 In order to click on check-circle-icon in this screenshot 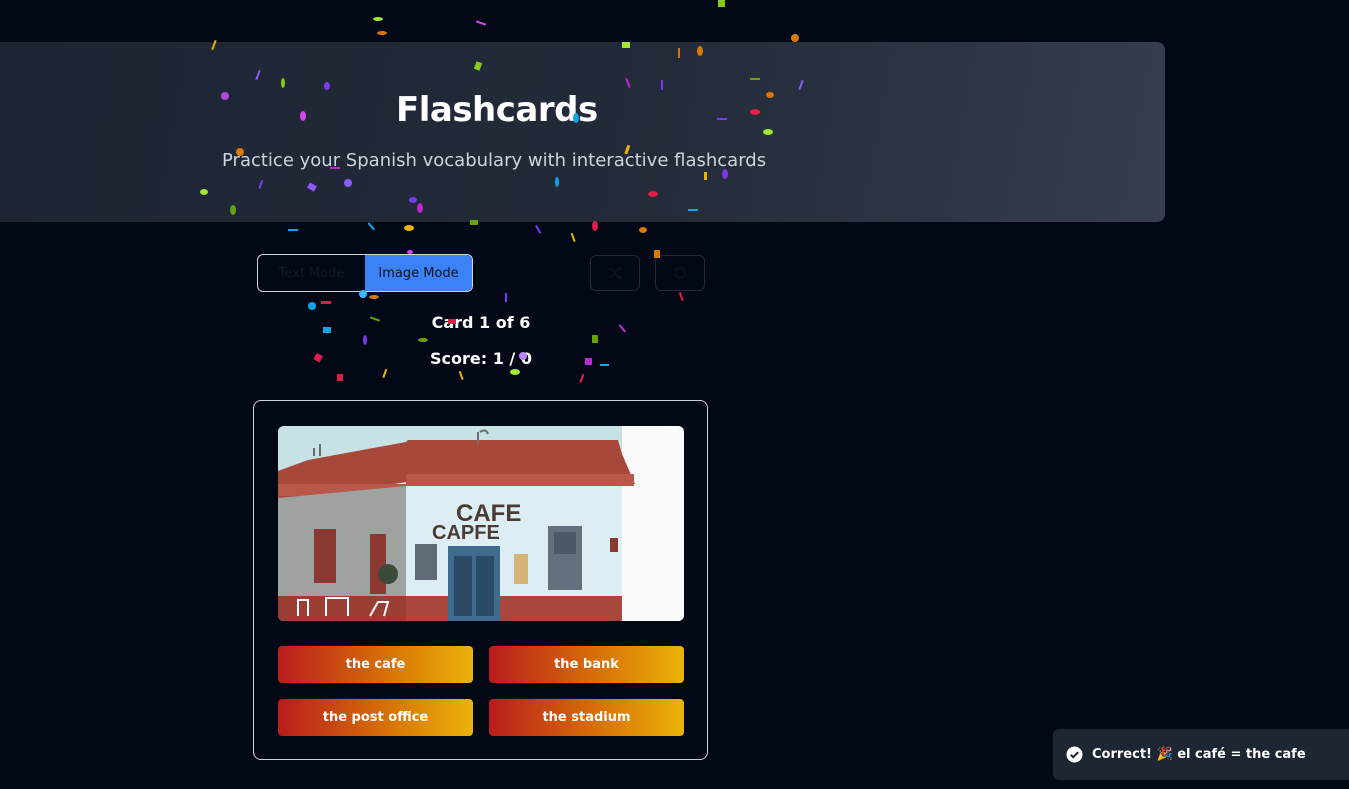, I will do `click(1074, 754)`.